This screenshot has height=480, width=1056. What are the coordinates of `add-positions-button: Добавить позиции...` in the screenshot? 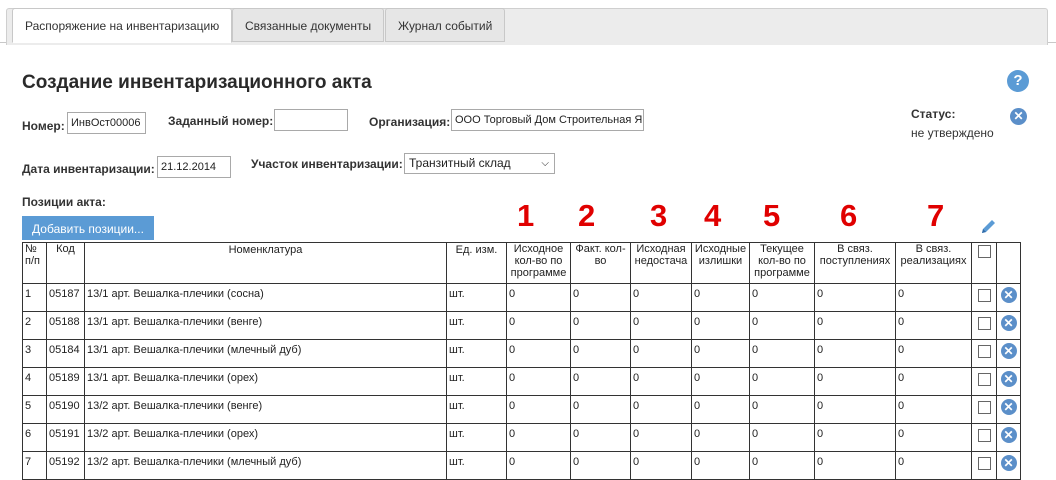 It's located at (88, 228).